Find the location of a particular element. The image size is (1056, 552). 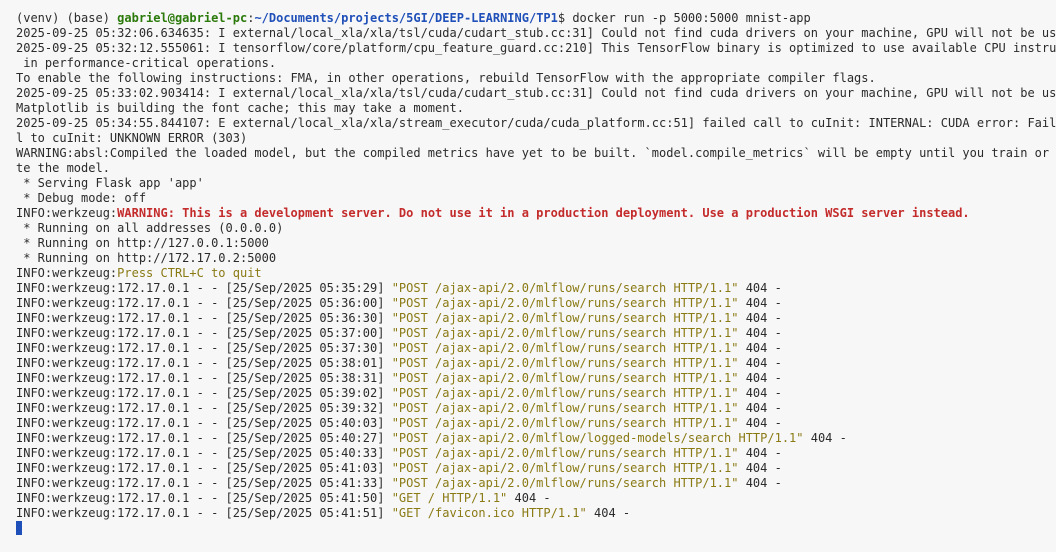

log-segment: * Debug mode: off is located at coordinates (81, 198).